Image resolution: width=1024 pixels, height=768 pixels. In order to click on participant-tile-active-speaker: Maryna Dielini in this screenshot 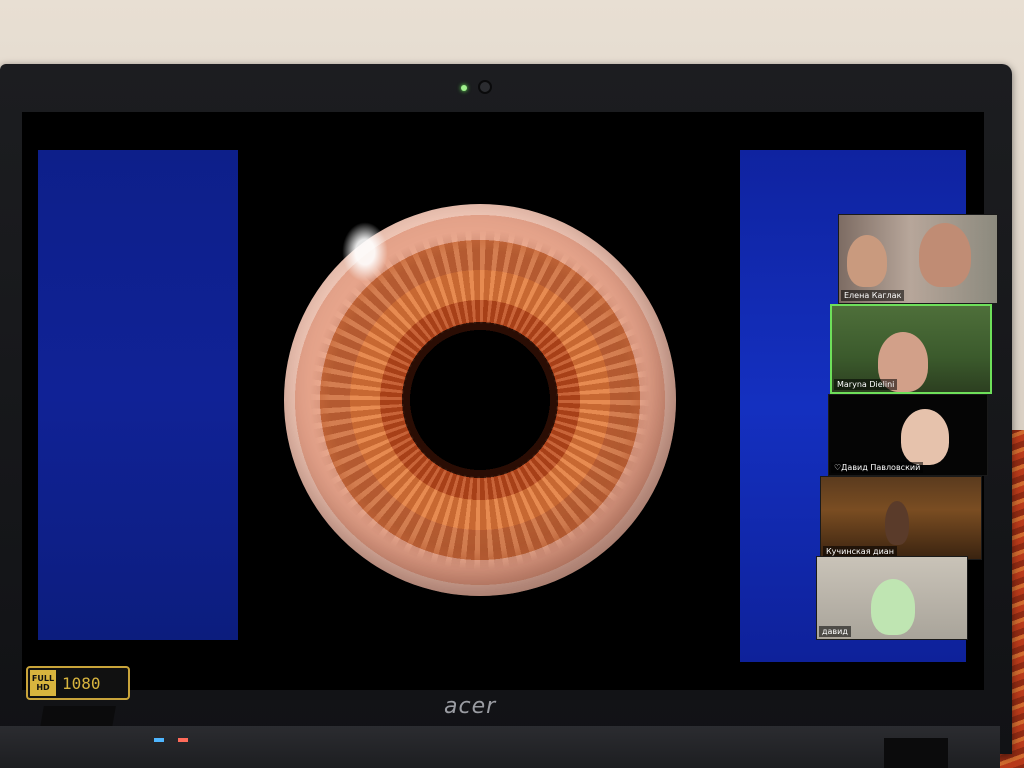, I will do `click(911, 349)`.